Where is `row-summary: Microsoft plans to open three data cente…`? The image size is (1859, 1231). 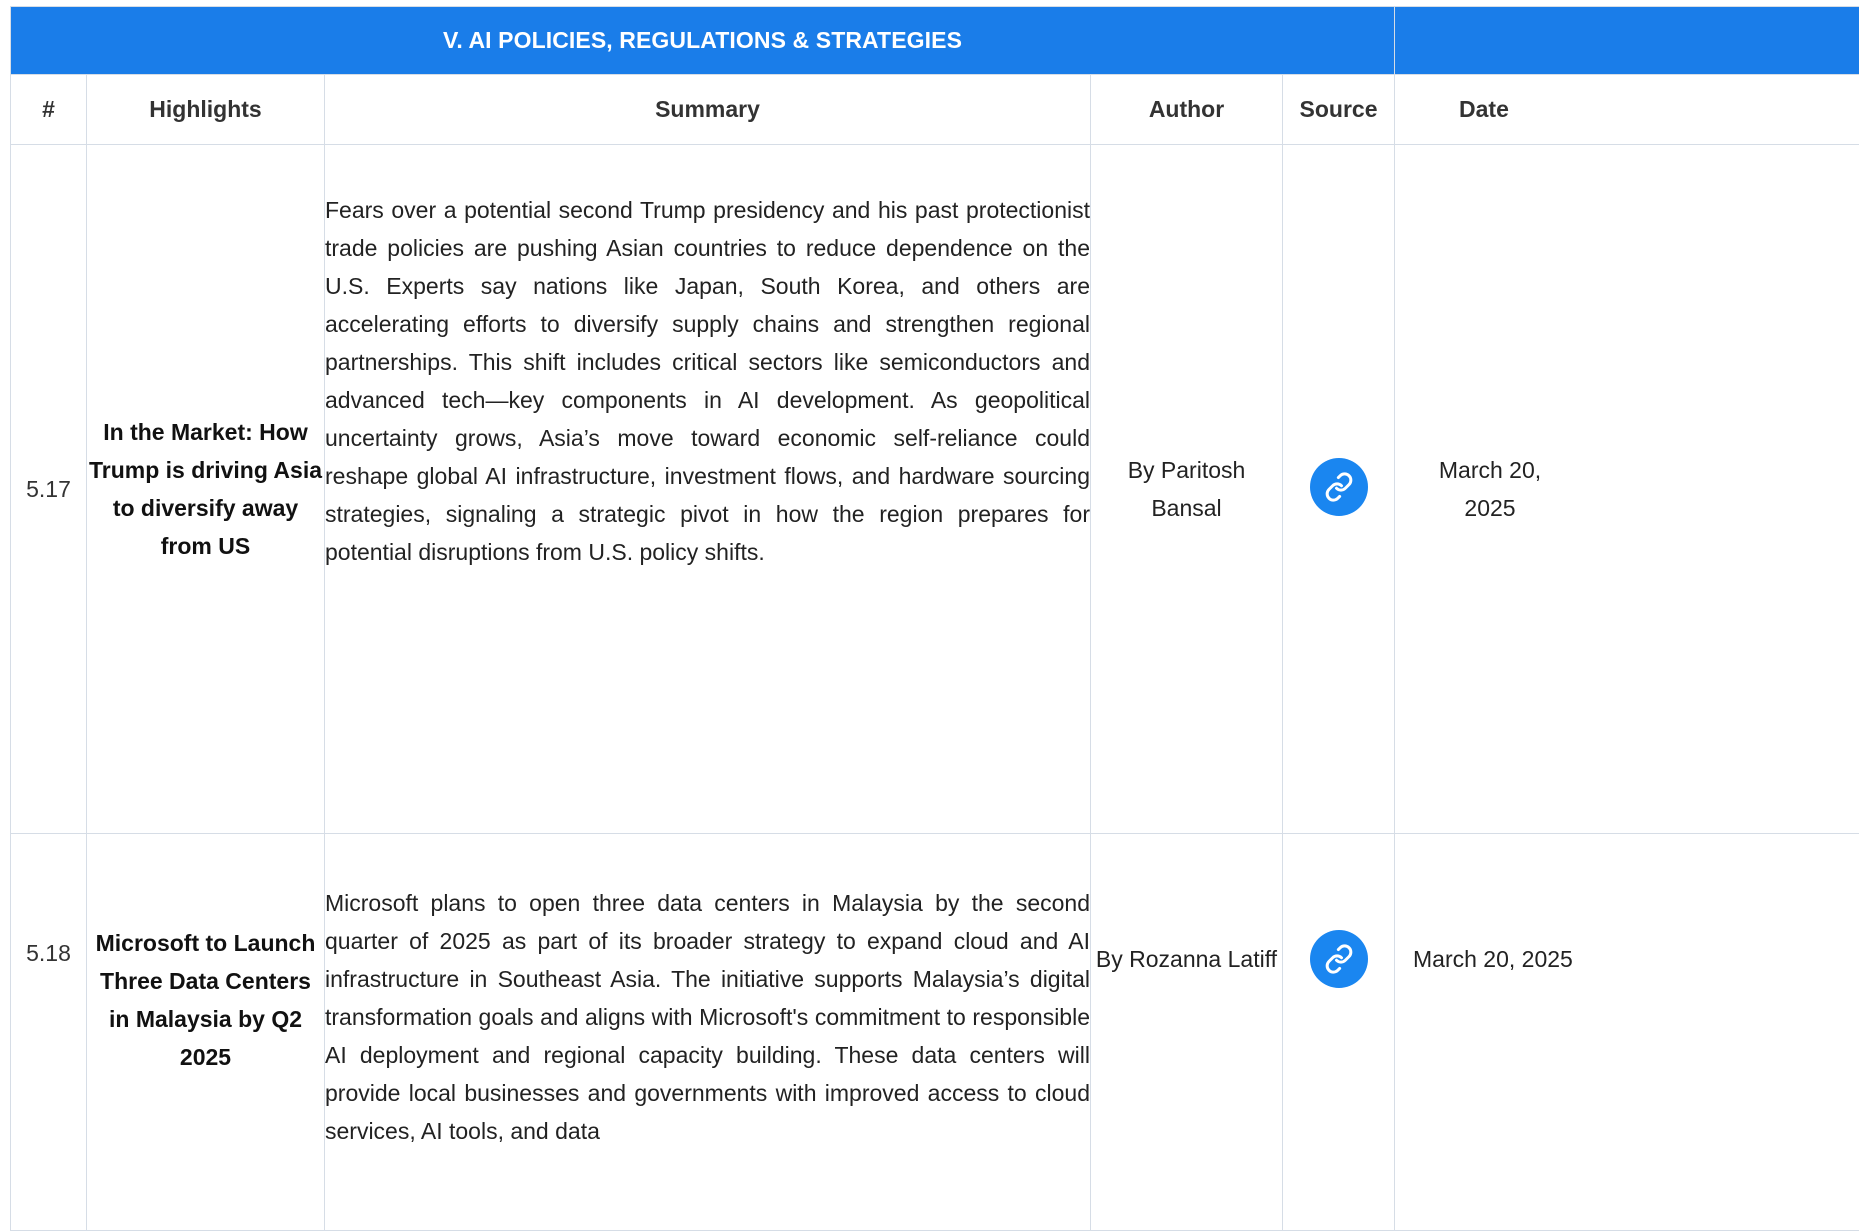 row-summary: Microsoft plans to open three data cente… is located at coordinates (708, 1032).